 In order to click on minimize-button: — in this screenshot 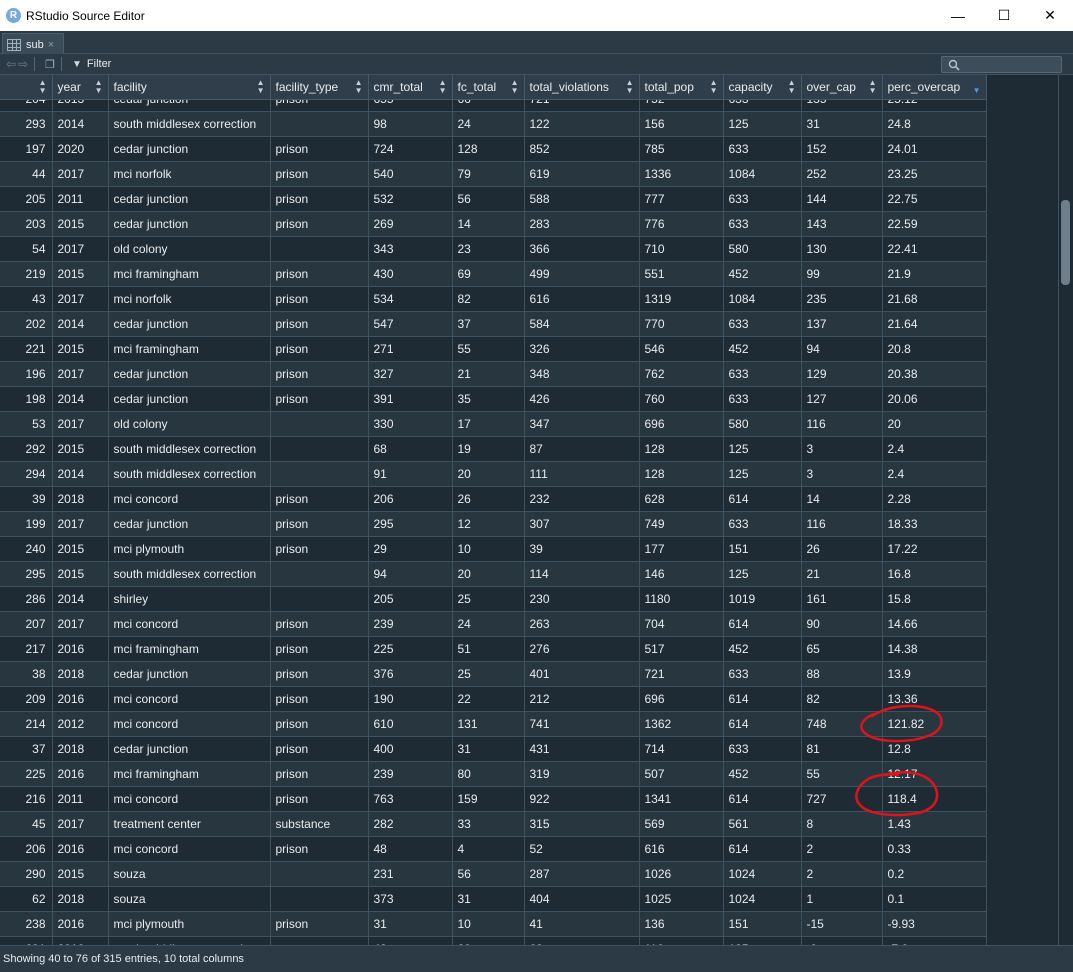, I will do `click(958, 15)`.